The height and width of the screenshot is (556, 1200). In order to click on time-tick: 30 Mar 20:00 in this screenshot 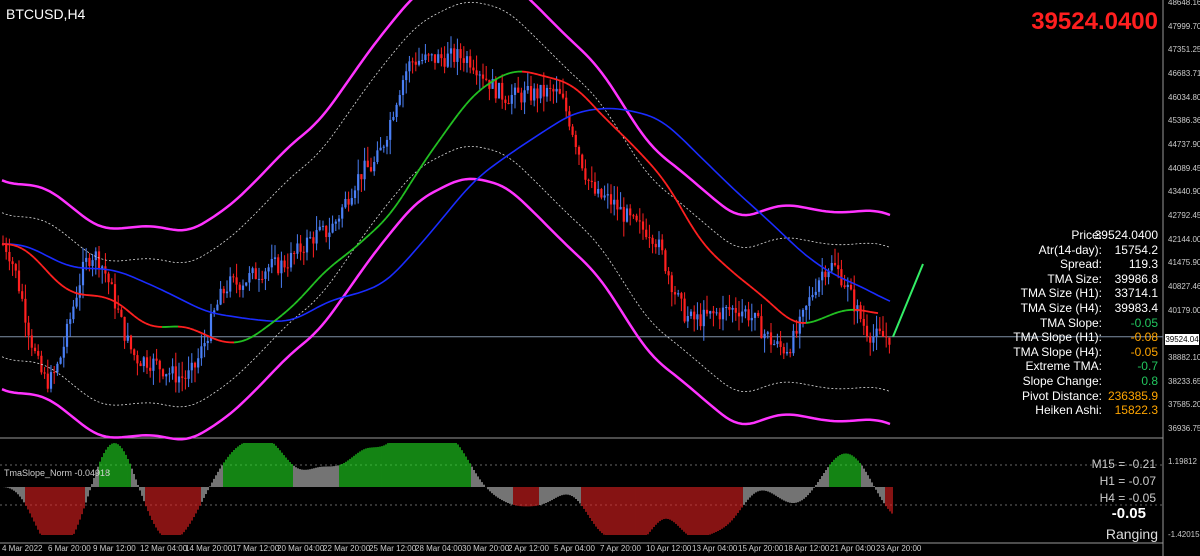, I will do `click(486, 548)`.